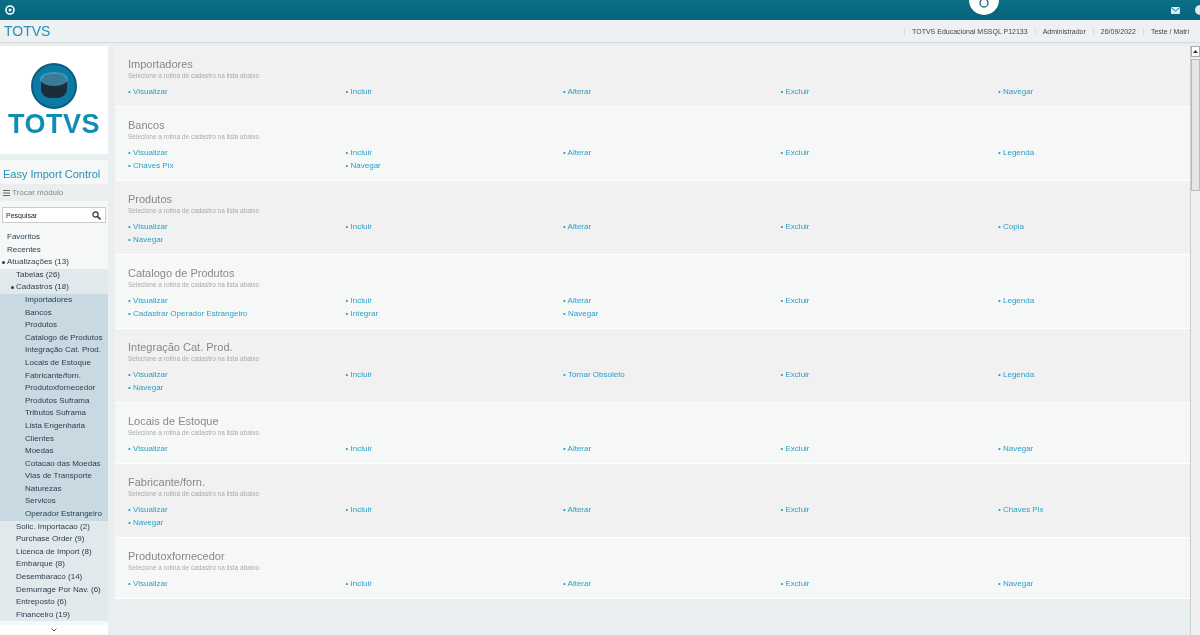 This screenshot has height=635, width=1200. What do you see at coordinates (54, 577) in the screenshot?
I see `tree-item: Desembaraco (14)` at bounding box center [54, 577].